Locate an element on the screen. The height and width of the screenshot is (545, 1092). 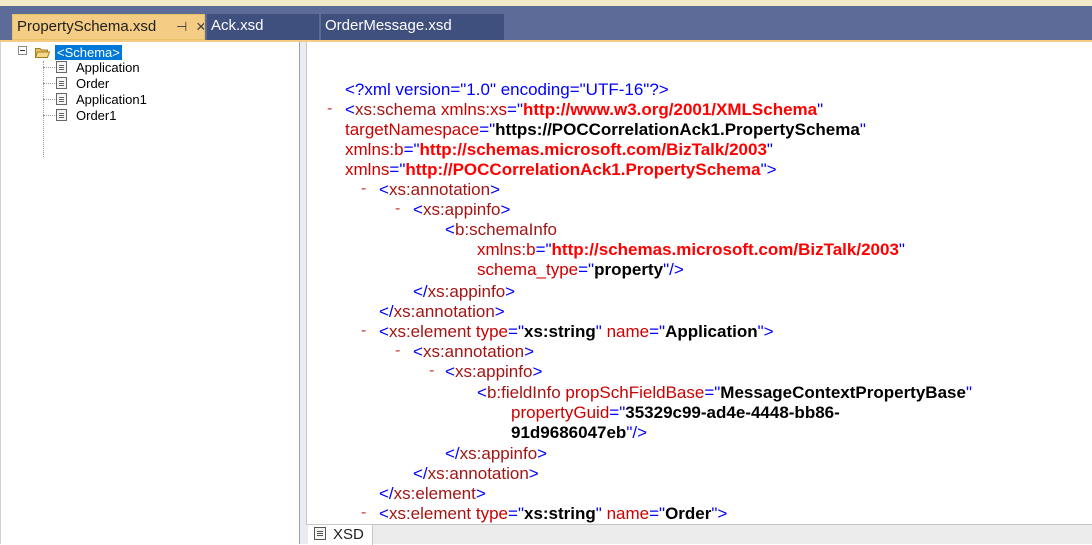
collapse-icon is located at coordinates (22, 50).